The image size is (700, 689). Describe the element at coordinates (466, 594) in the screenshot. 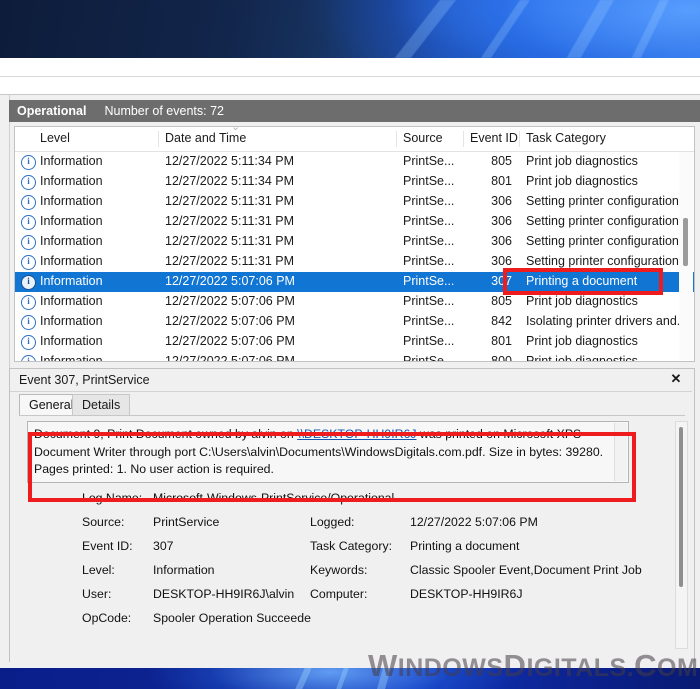

I see `computer-value: DESKTOP-HH9IR6J` at that location.